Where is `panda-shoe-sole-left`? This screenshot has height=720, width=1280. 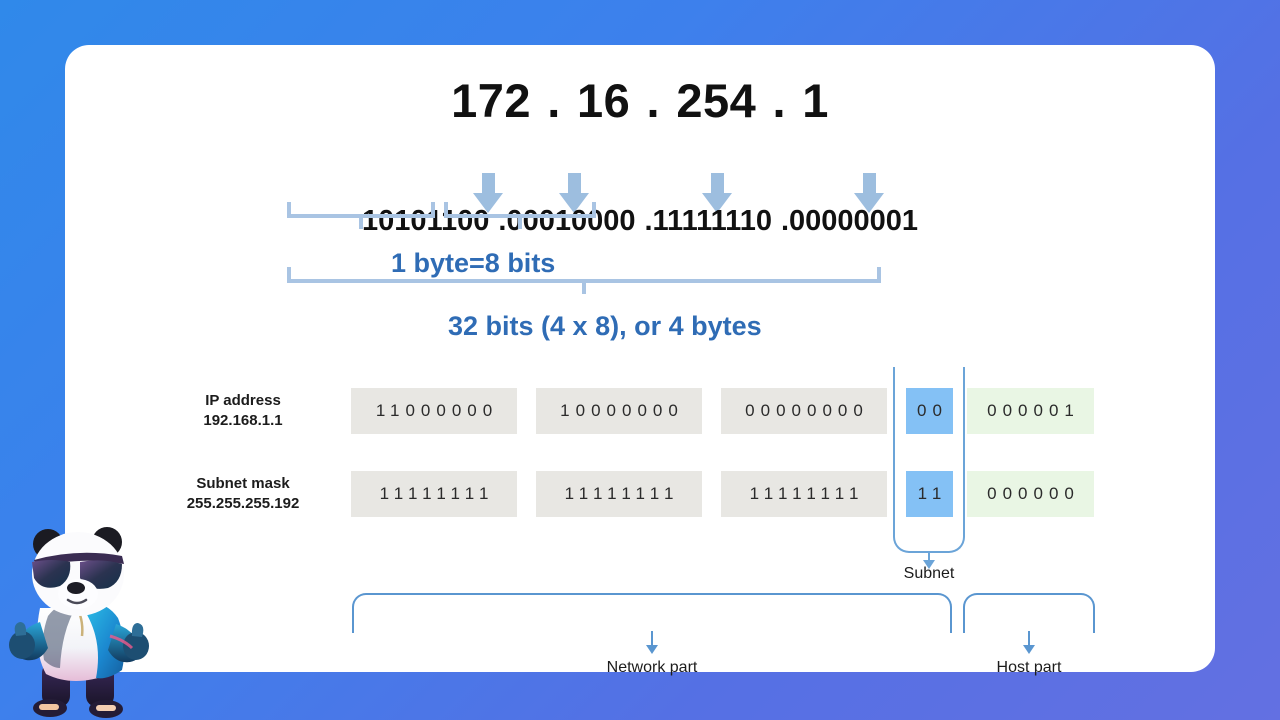 panda-shoe-sole-left is located at coordinates (49, 707).